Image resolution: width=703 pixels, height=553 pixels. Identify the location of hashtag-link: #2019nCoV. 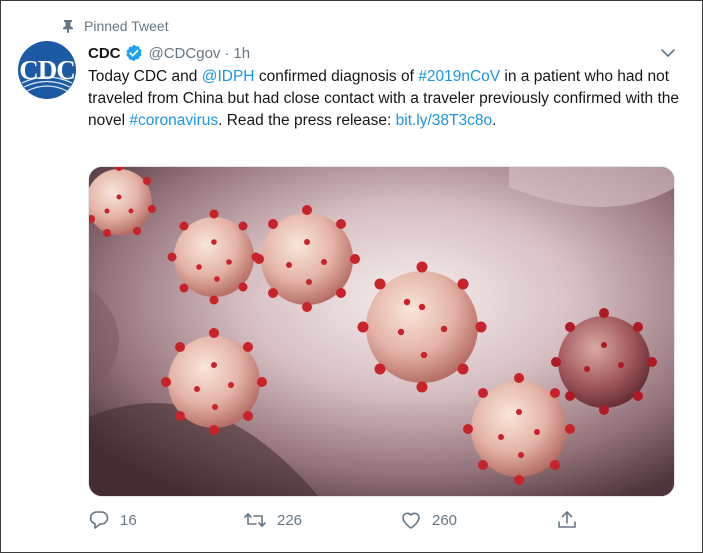
(459, 76).